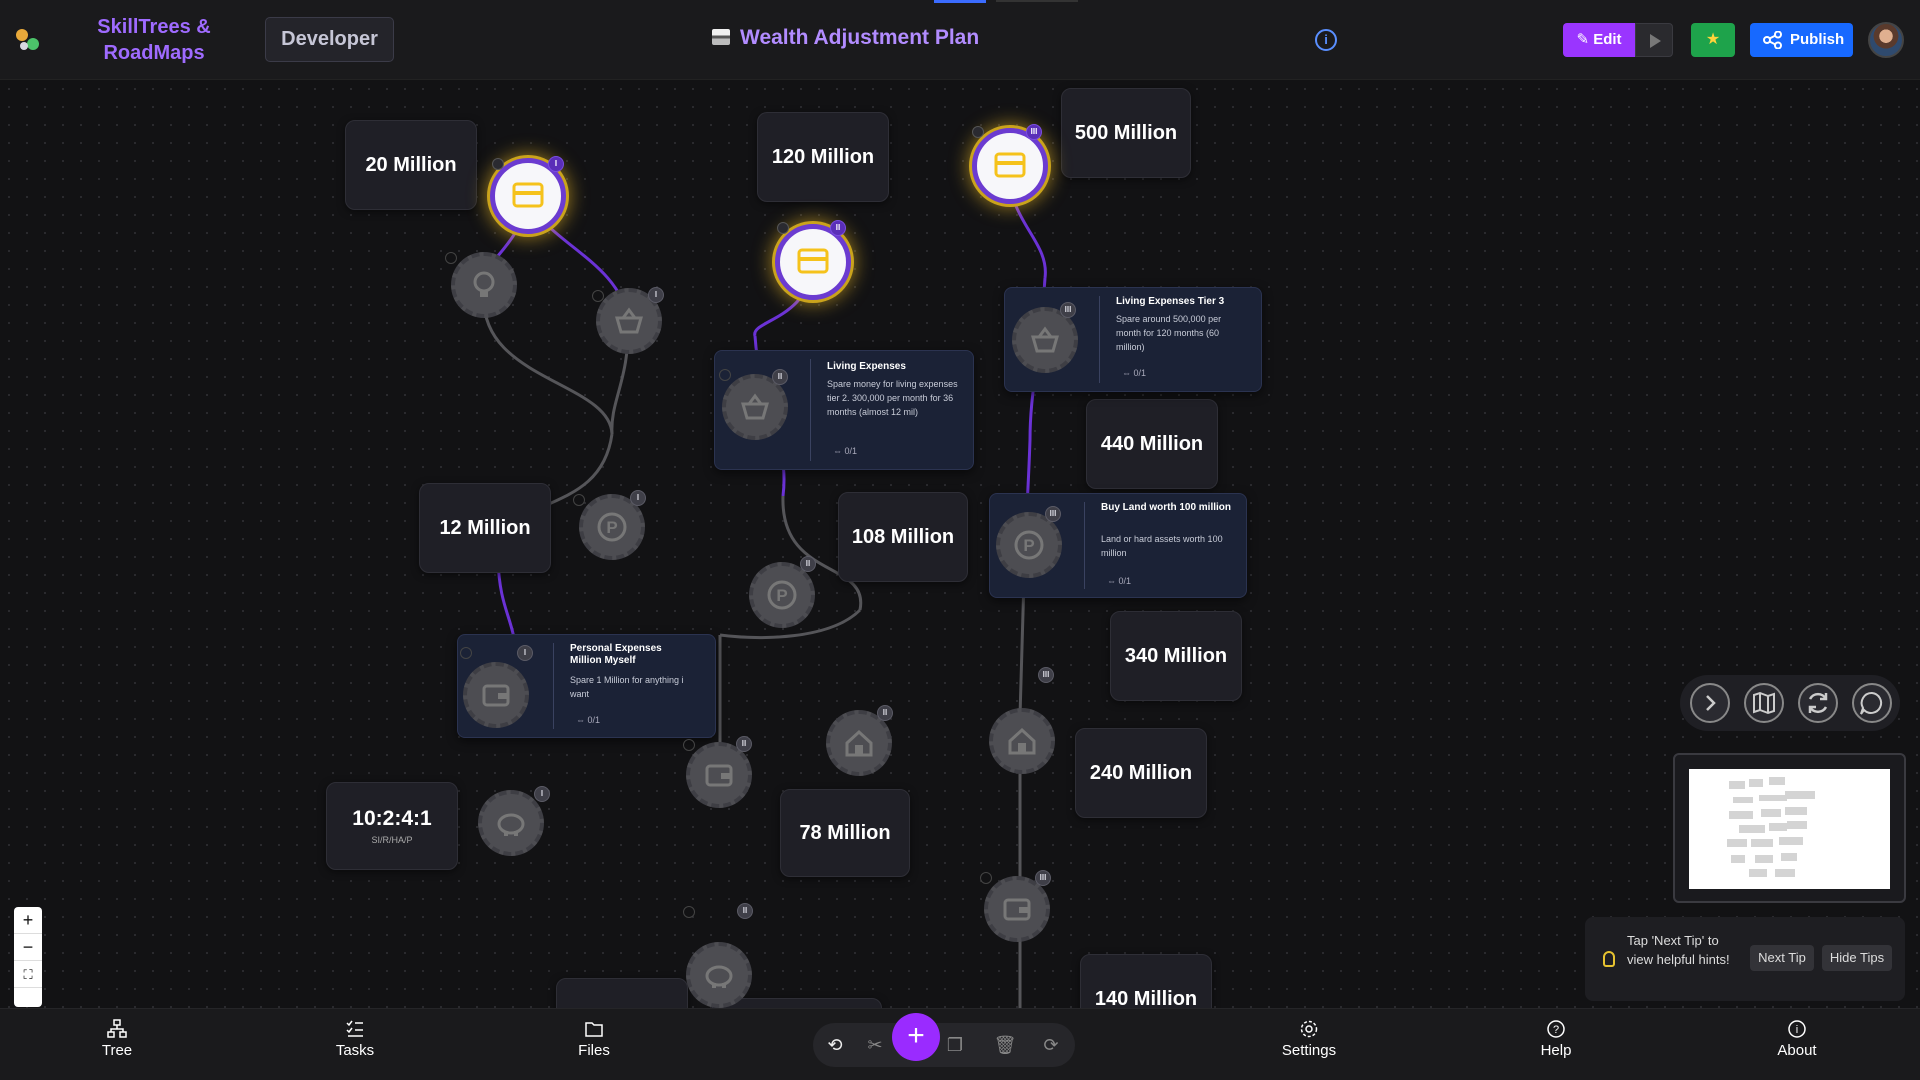  What do you see at coordinates (1146, 981) in the screenshot?
I see `milestone-140-million: 140 Million` at bounding box center [1146, 981].